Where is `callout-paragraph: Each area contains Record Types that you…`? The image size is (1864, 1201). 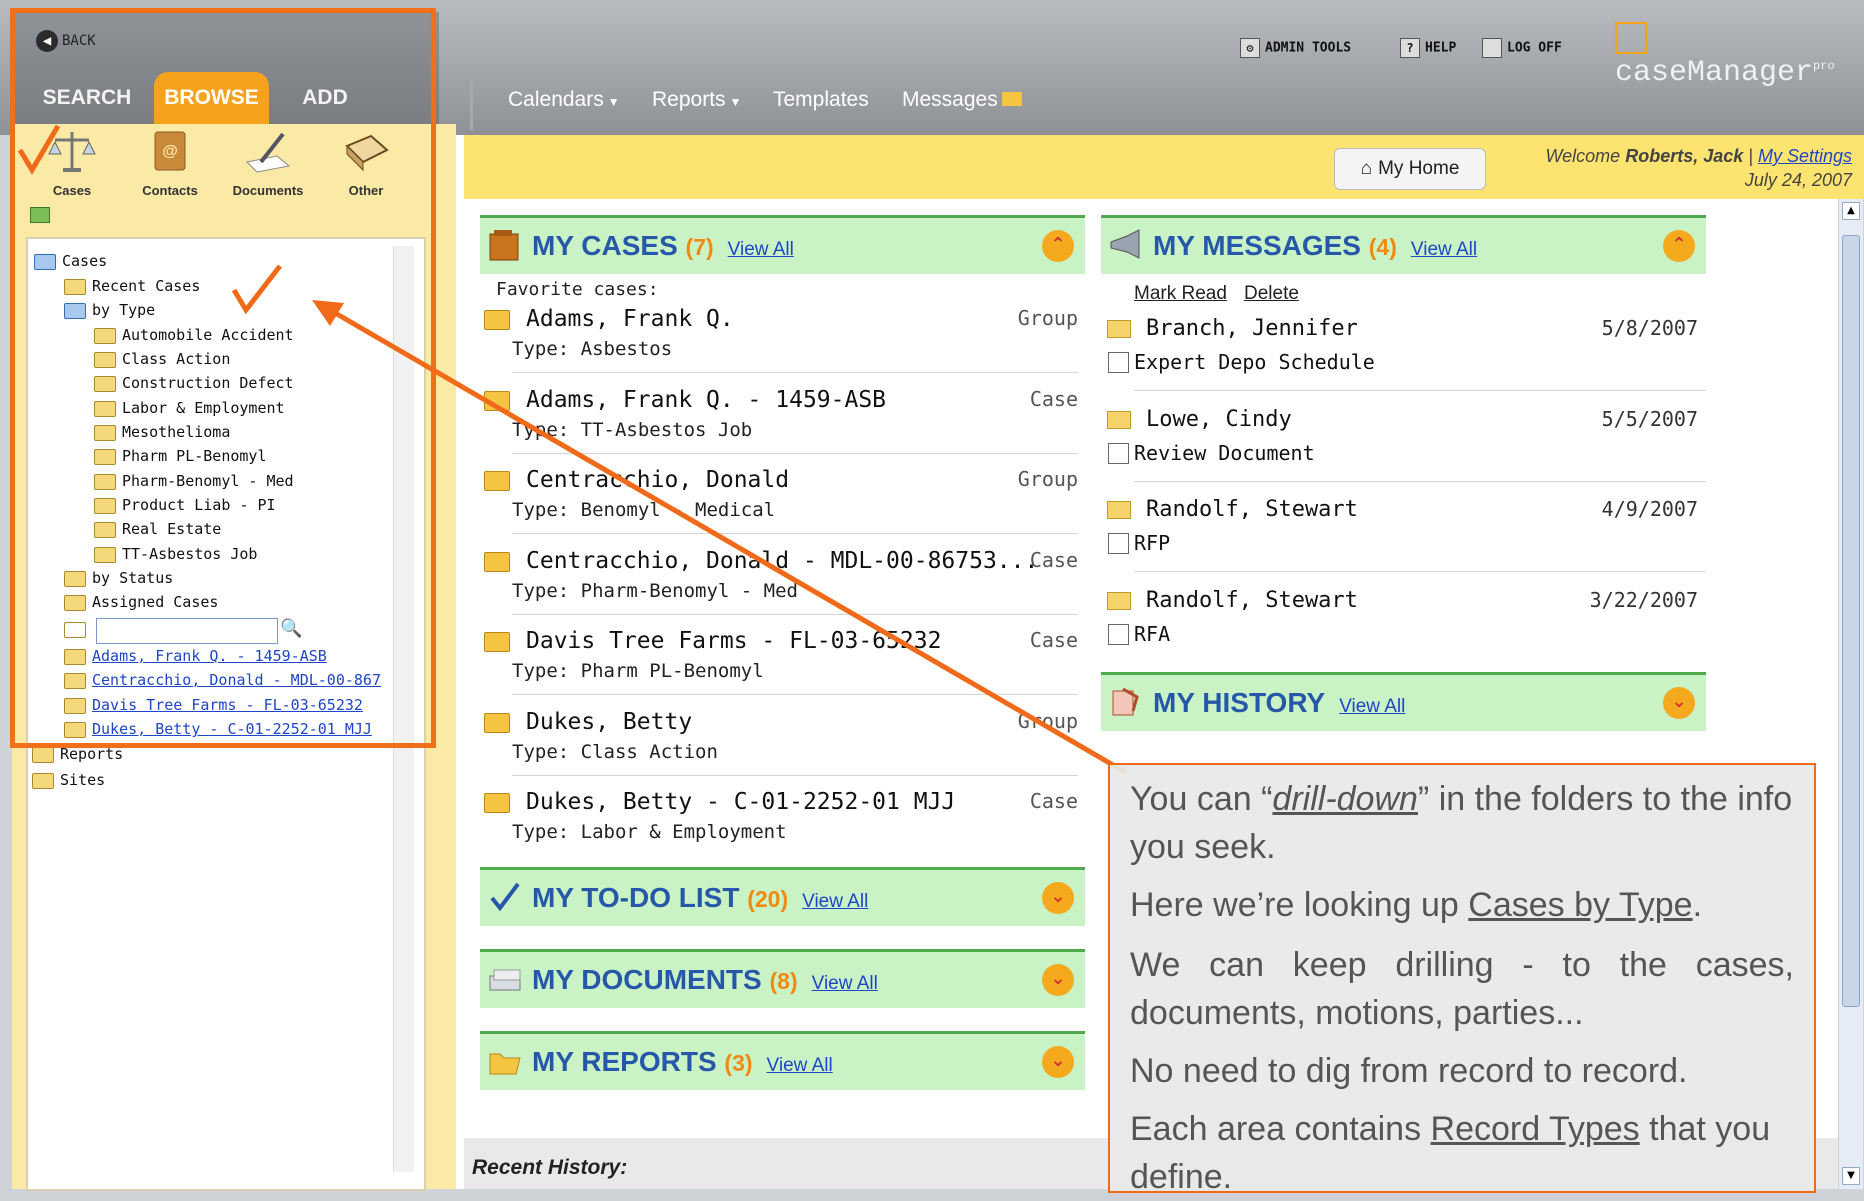 callout-paragraph: Each area contains Record Types that you… is located at coordinates (1450, 1153).